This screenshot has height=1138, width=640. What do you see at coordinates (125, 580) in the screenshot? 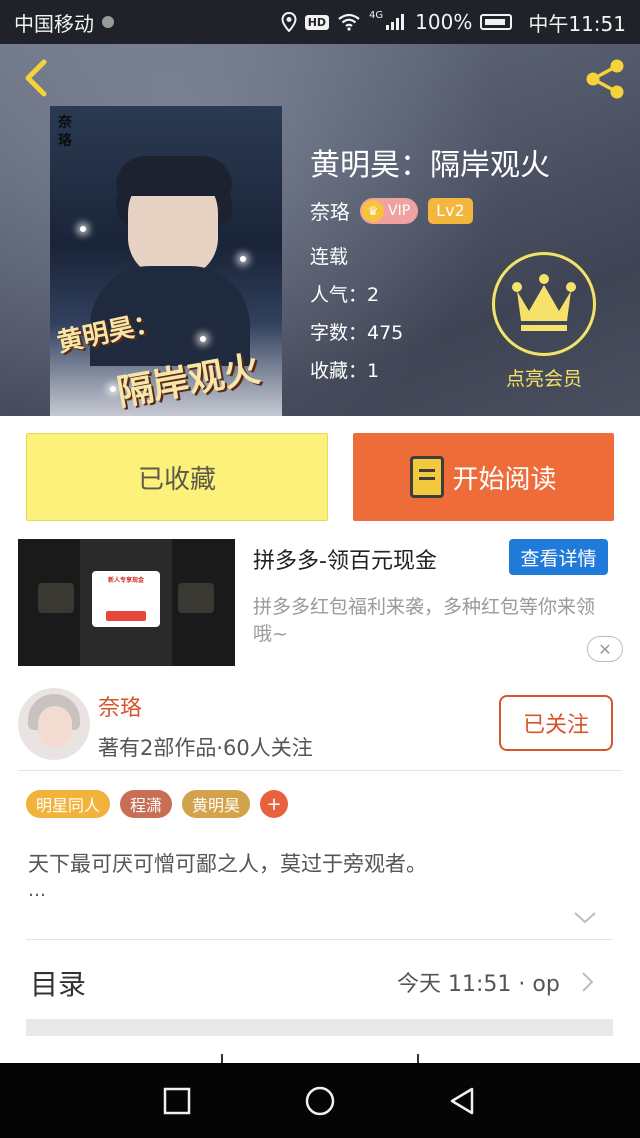
I see `ad-thumb-card-title: 新人专享现金` at bounding box center [125, 580].